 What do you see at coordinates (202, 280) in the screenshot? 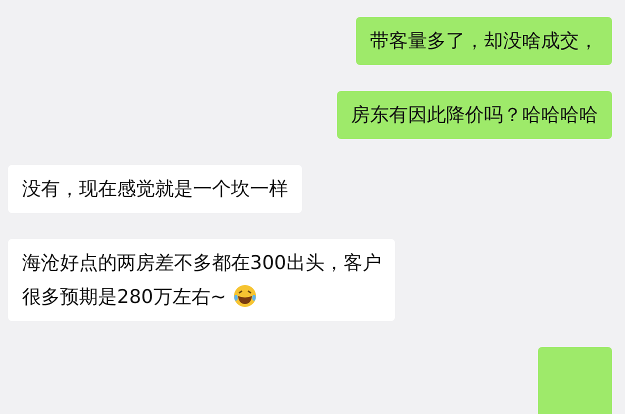
I see `message-bubble: 海沧好点的两房差不多都在300出头，客户 很多预期是280万左右~` at bounding box center [202, 280].